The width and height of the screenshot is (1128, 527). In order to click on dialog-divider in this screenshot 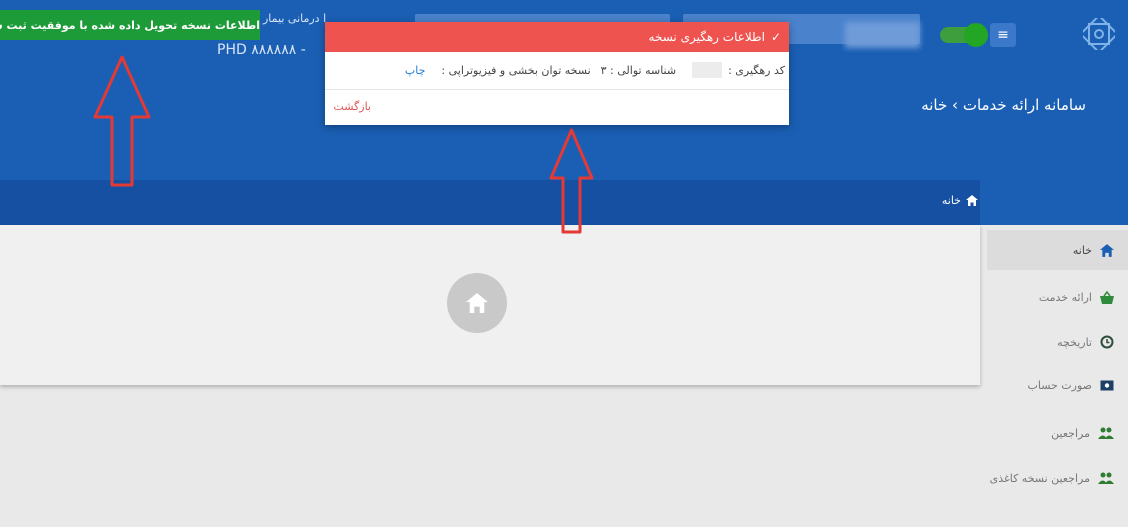, I will do `click(557, 89)`.